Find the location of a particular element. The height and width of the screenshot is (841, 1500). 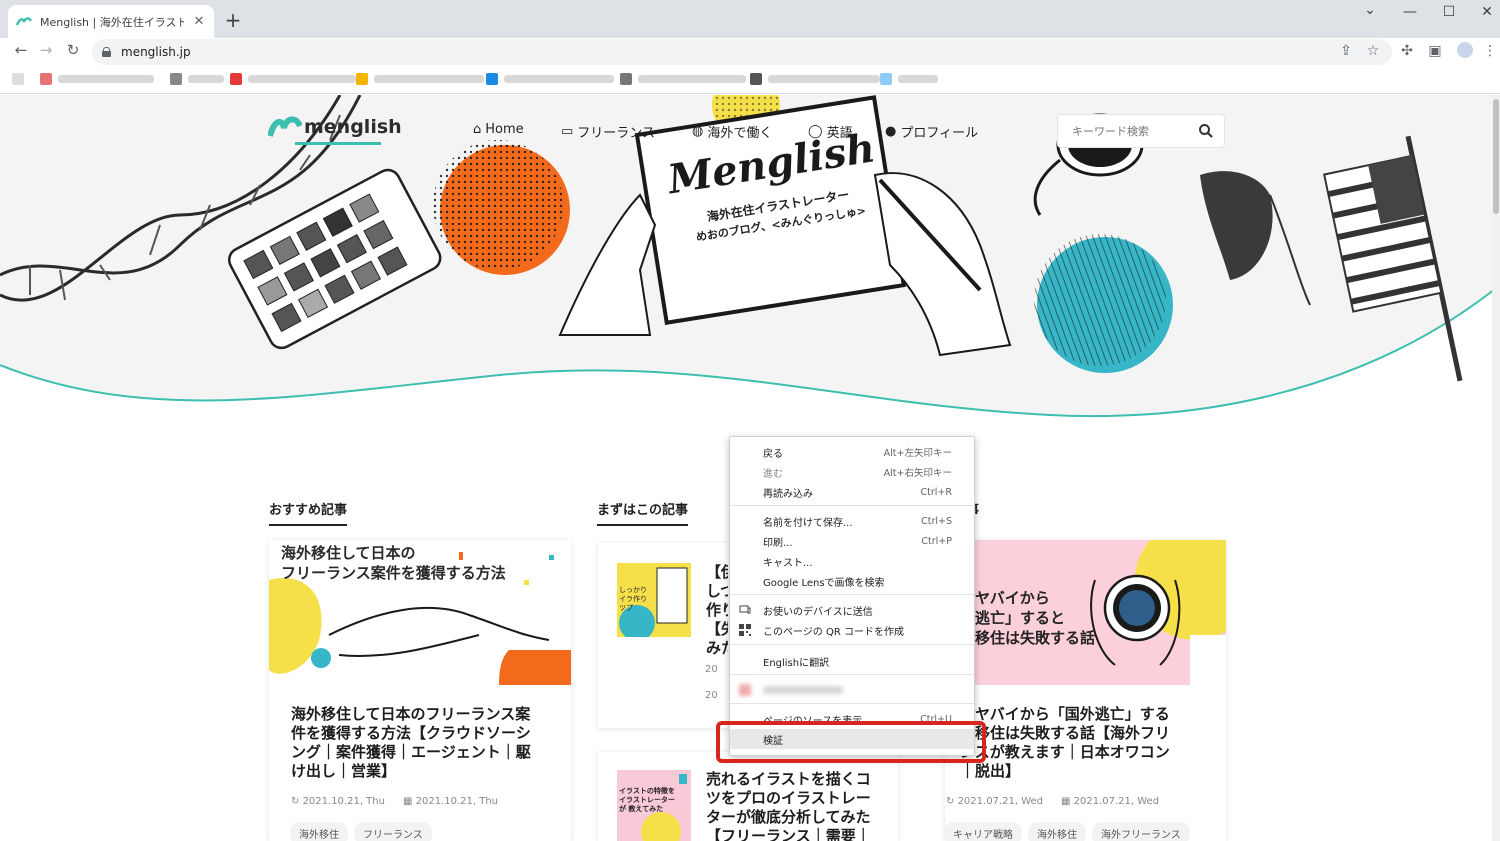

extensions-puzzle-icon: ✣ is located at coordinates (1407, 51).